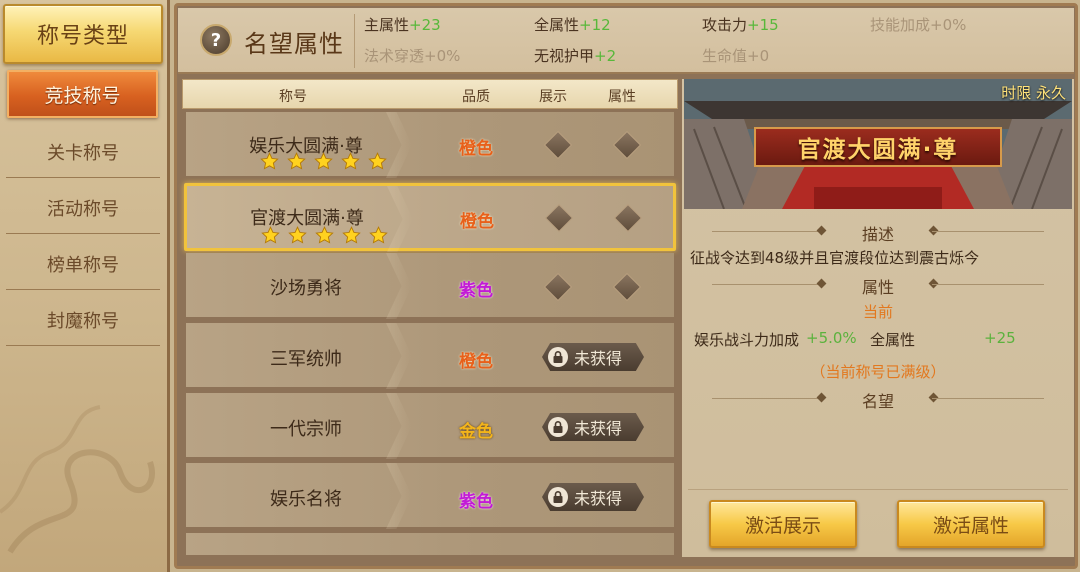  I want to click on stat-hp: 生命值+0, so click(736, 56).